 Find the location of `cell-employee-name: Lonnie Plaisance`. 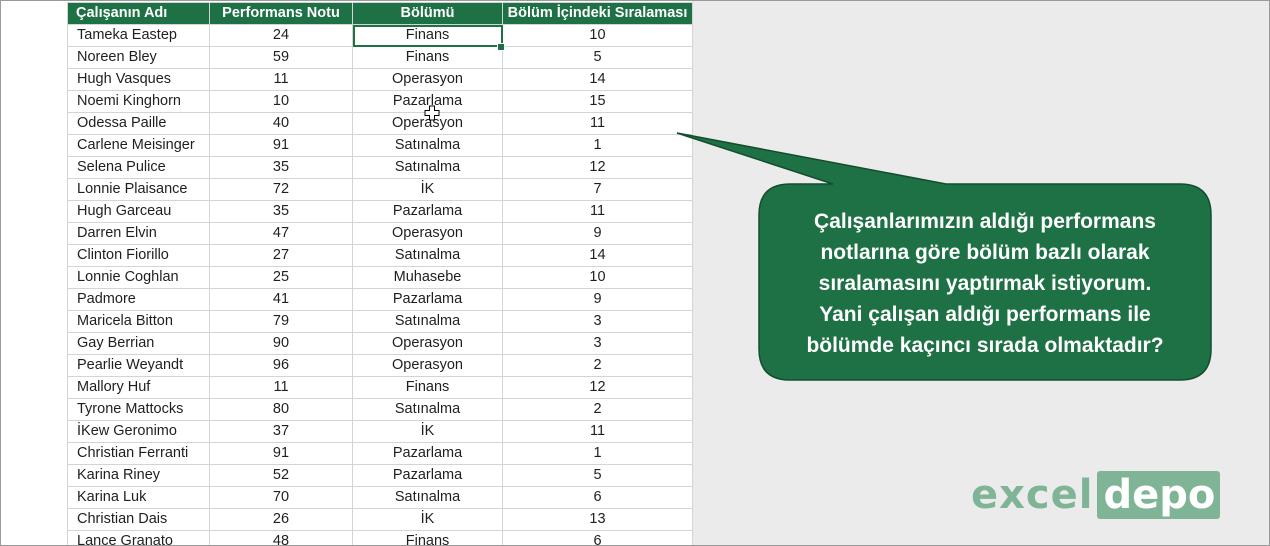

cell-employee-name: Lonnie Plaisance is located at coordinates (138, 189).